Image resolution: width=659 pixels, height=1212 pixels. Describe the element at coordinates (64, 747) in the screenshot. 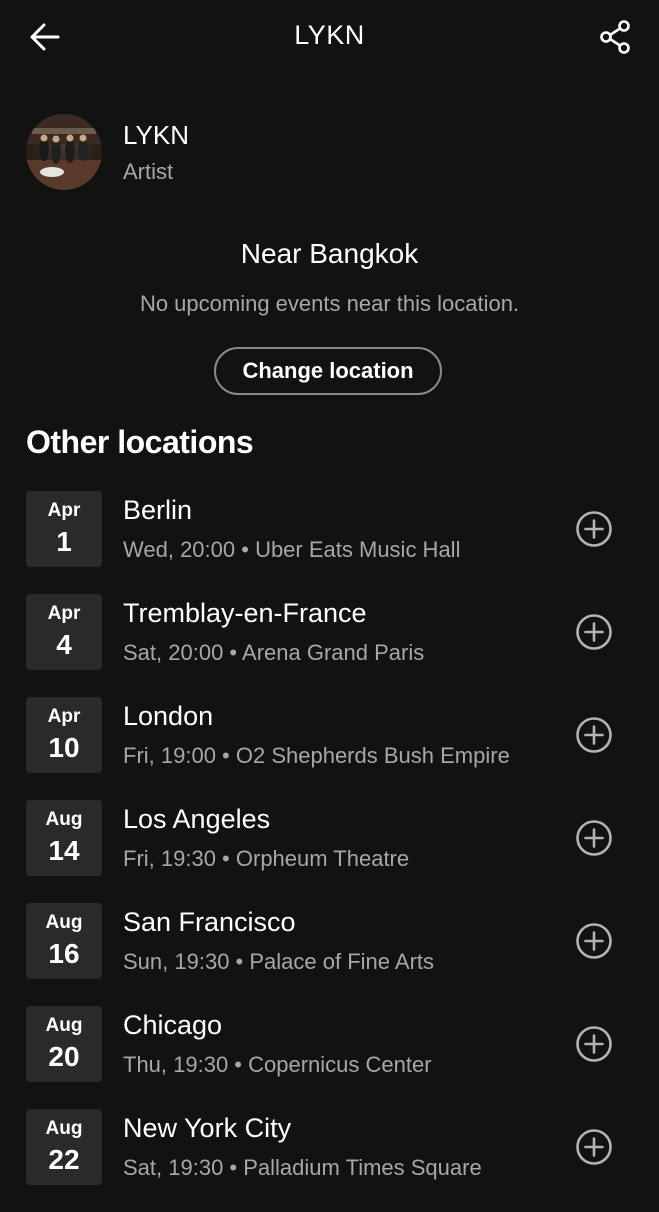

I see `date-day: 10` at that location.